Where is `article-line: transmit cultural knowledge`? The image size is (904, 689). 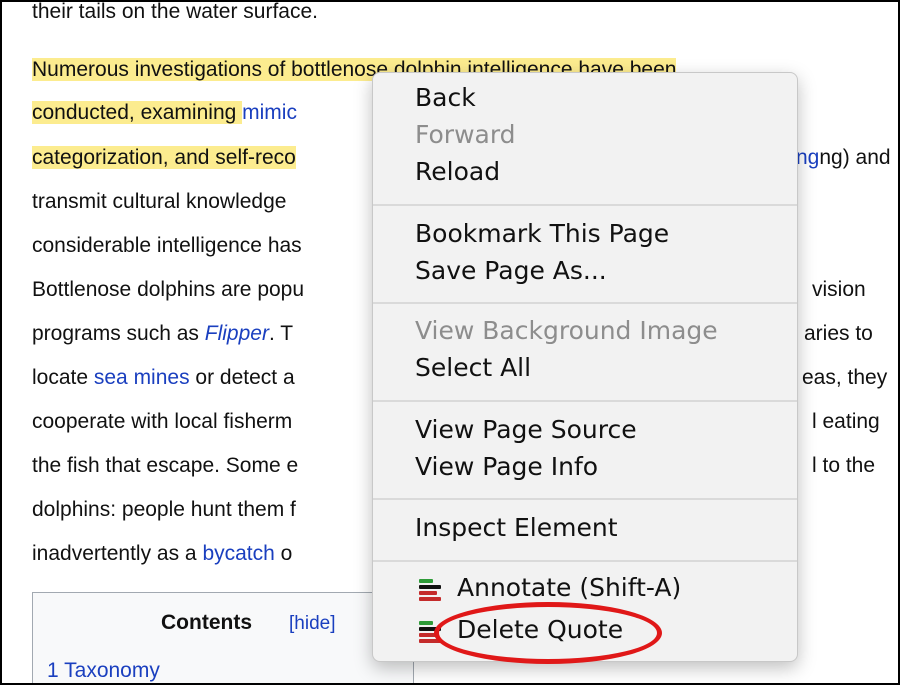 article-line: transmit cultural knowledge is located at coordinates (159, 201).